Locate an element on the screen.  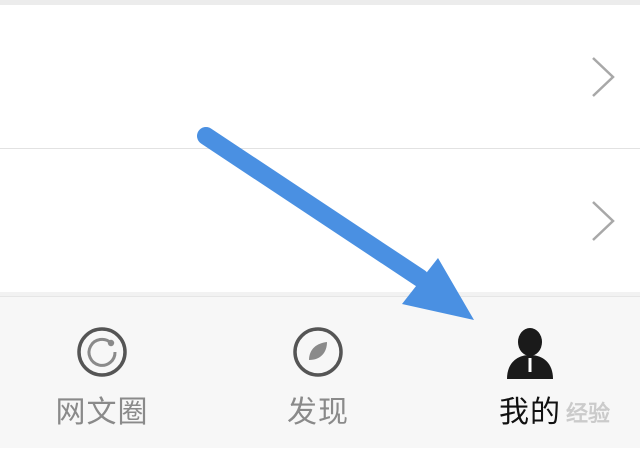
person-icon is located at coordinates (530, 353).